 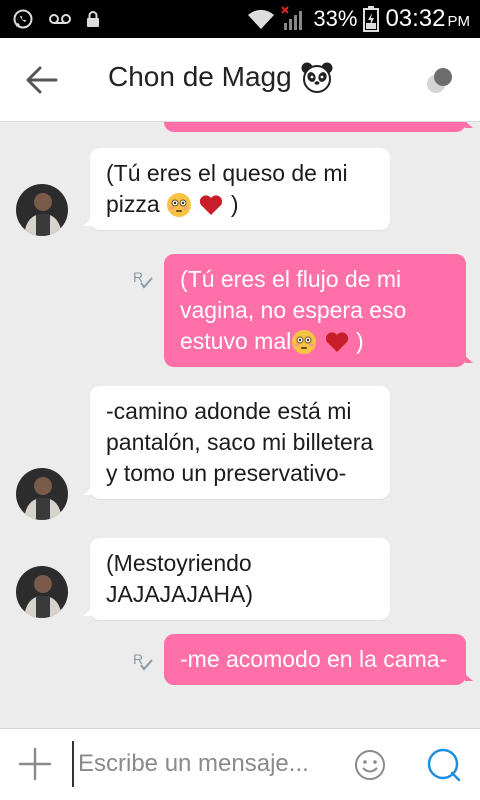 I want to click on attach-plus-icon, so click(x=35, y=764).